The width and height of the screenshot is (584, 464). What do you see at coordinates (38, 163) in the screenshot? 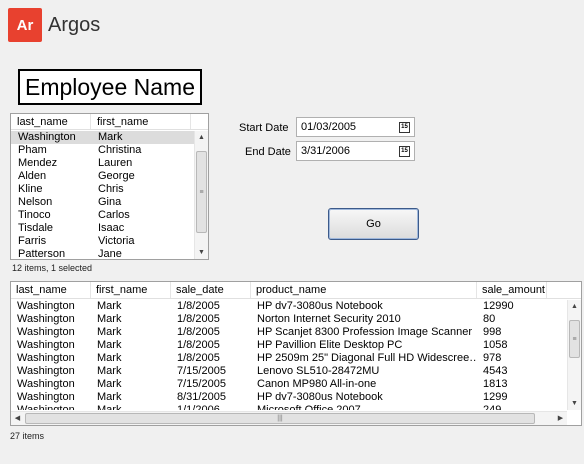
I see `last-name-cell: Mendez` at bounding box center [38, 163].